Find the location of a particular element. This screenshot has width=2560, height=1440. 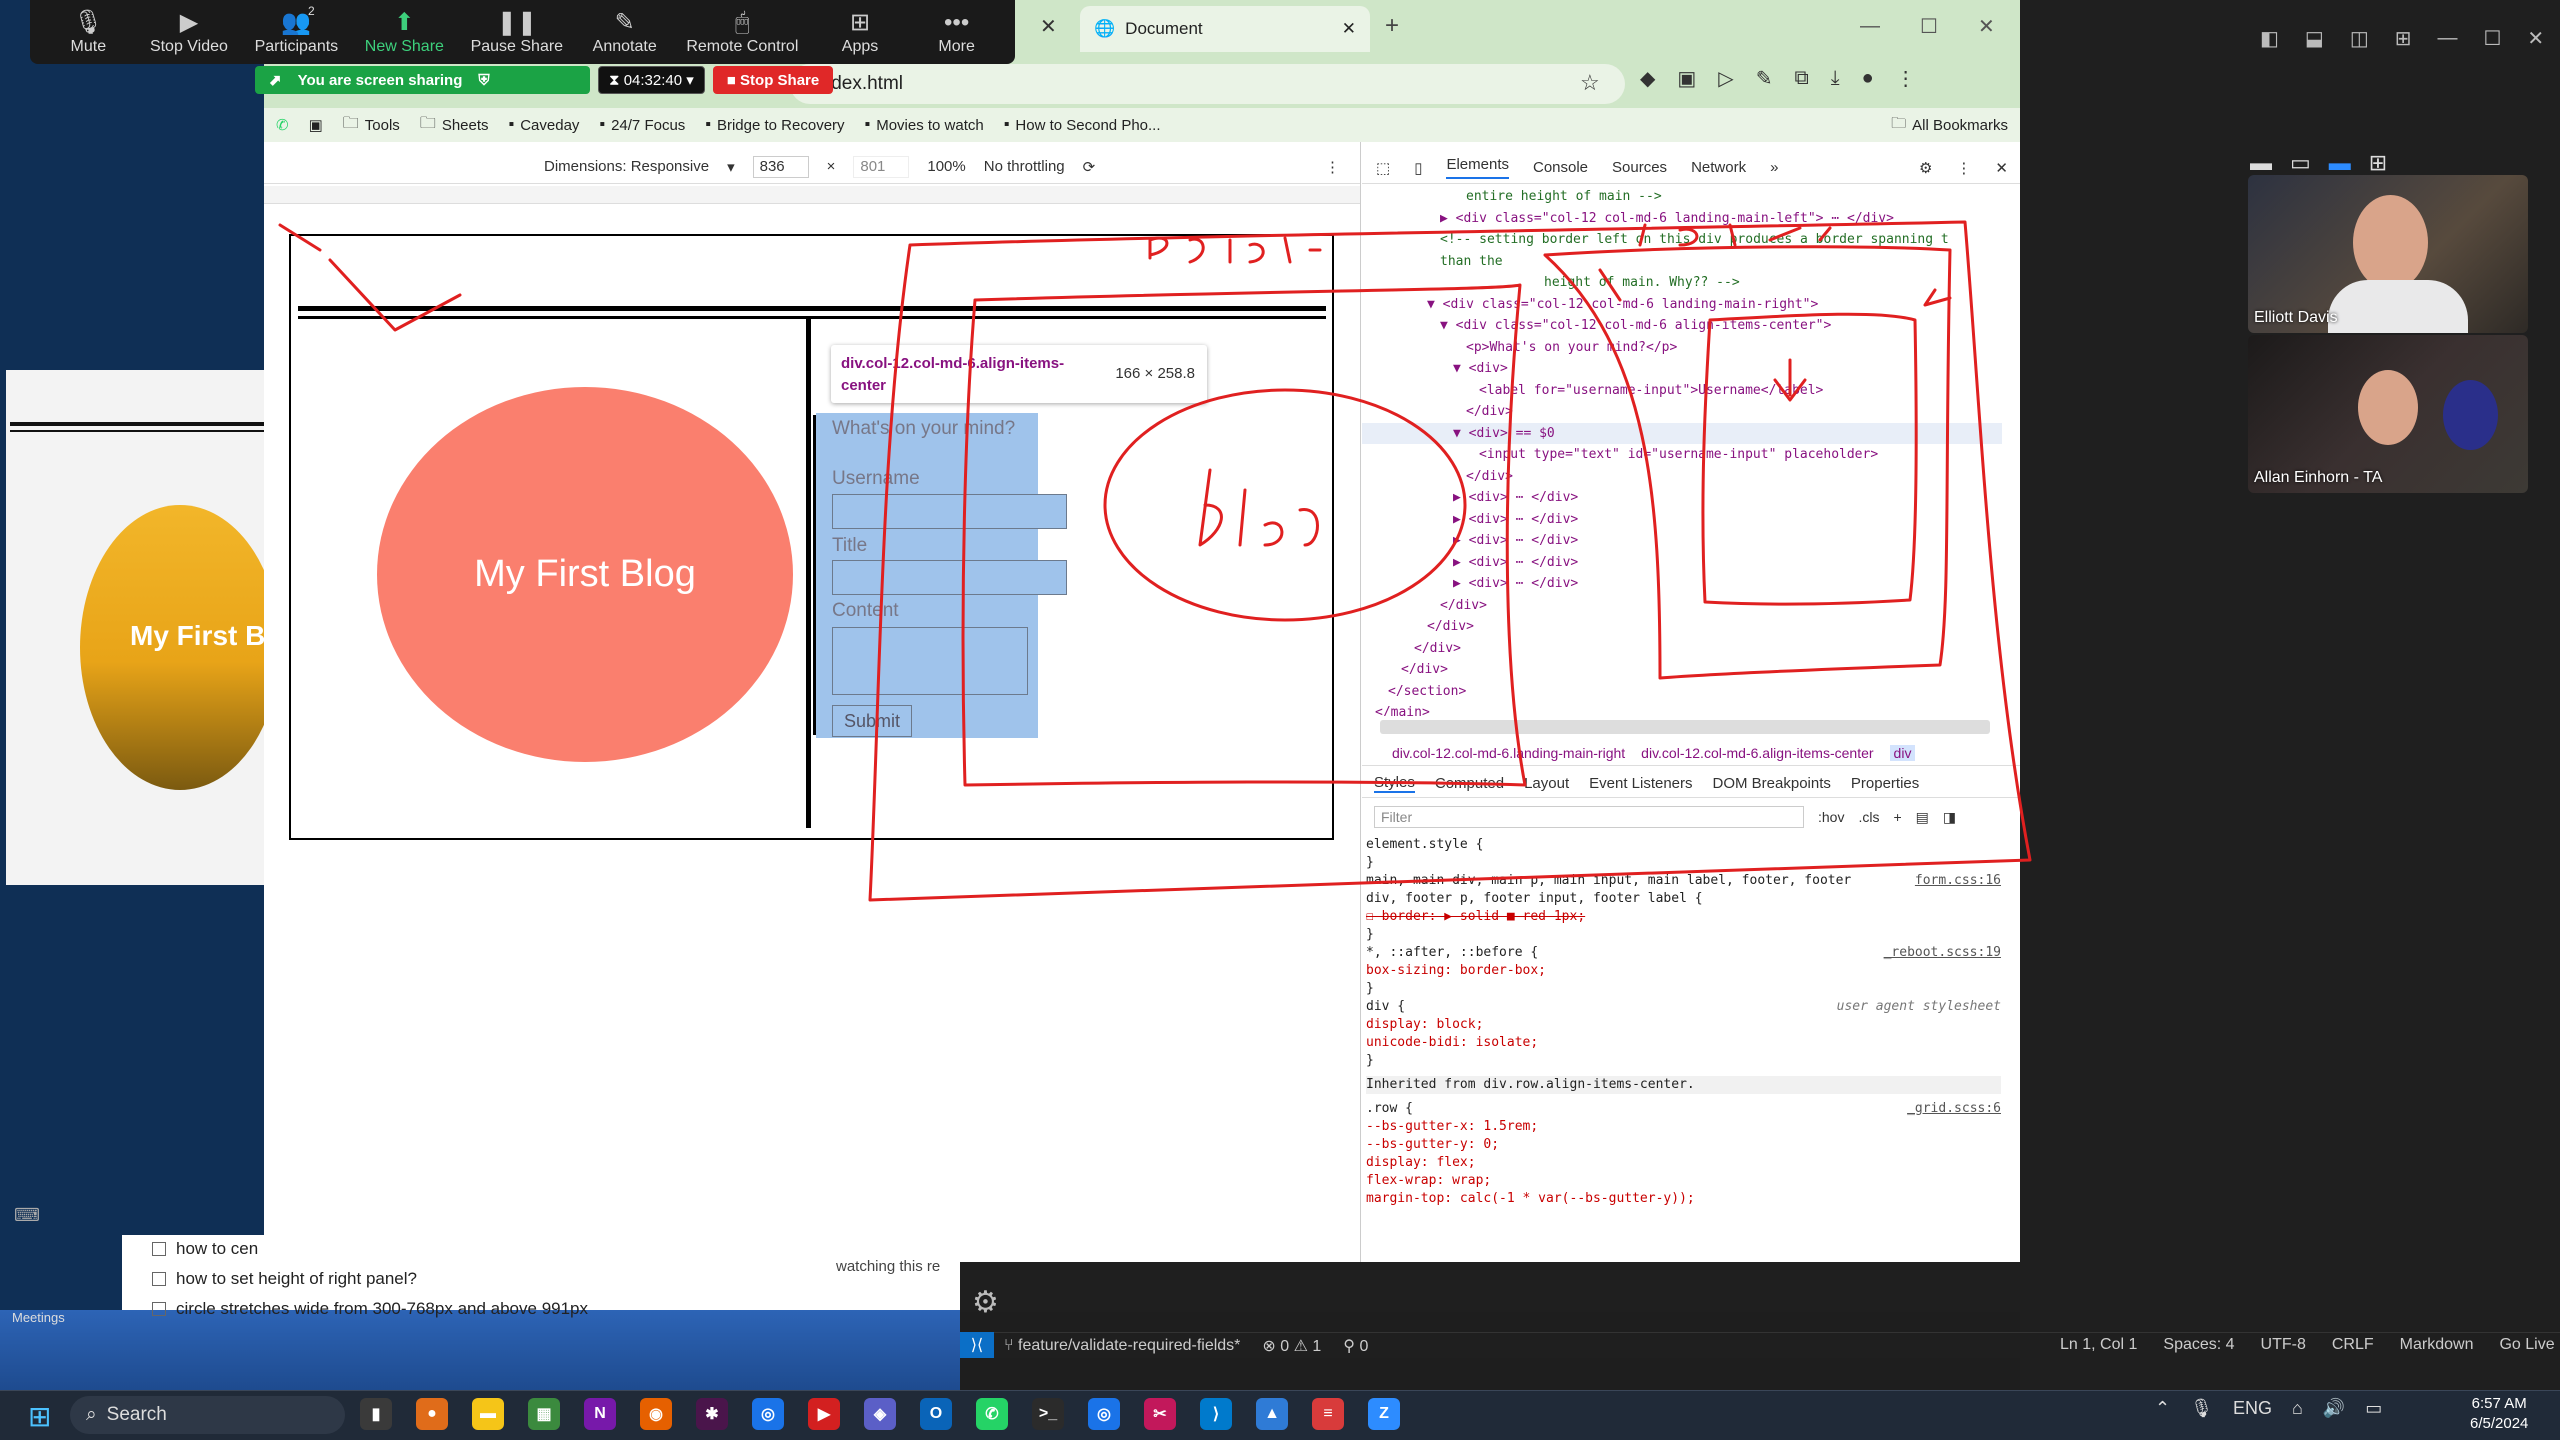

tab-sources: Sources is located at coordinates (1639, 167).